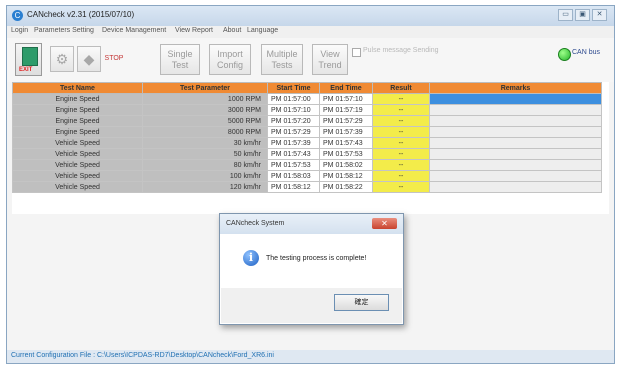 The image size is (621, 367). I want to click on col-remarks: Remarks, so click(515, 88).